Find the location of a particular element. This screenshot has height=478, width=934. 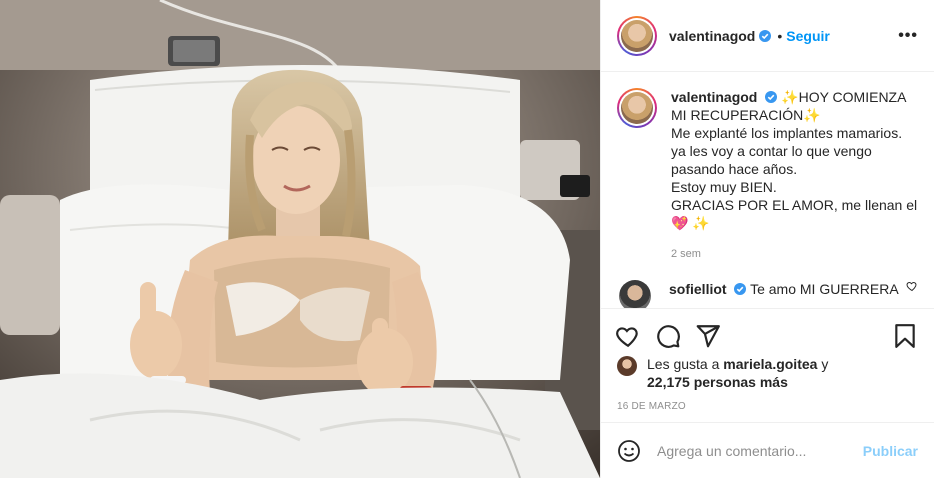

heart-icon is located at coordinates (628, 336).